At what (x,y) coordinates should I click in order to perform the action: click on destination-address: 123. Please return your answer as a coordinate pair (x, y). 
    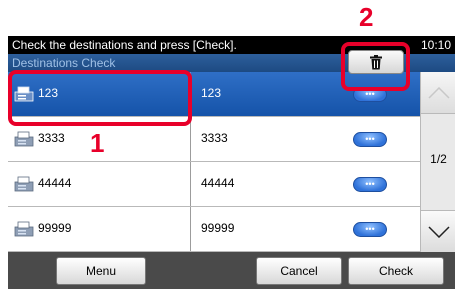
    Looking at the image, I should click on (265, 94).